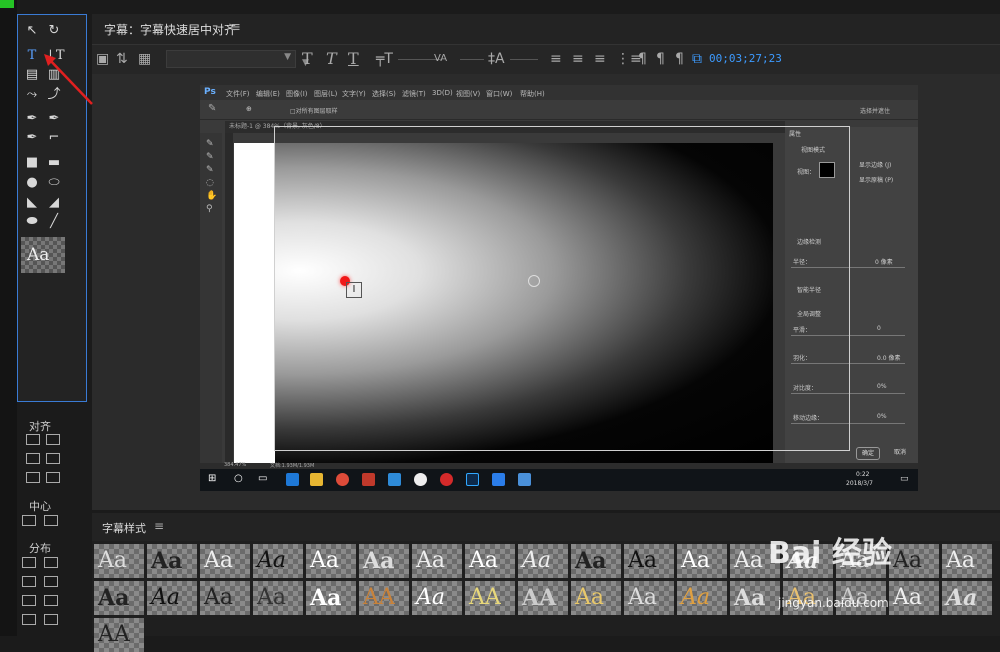 The width and height of the screenshot is (1000, 652). I want to click on font-size-icon: ╤T, so click(384, 59).